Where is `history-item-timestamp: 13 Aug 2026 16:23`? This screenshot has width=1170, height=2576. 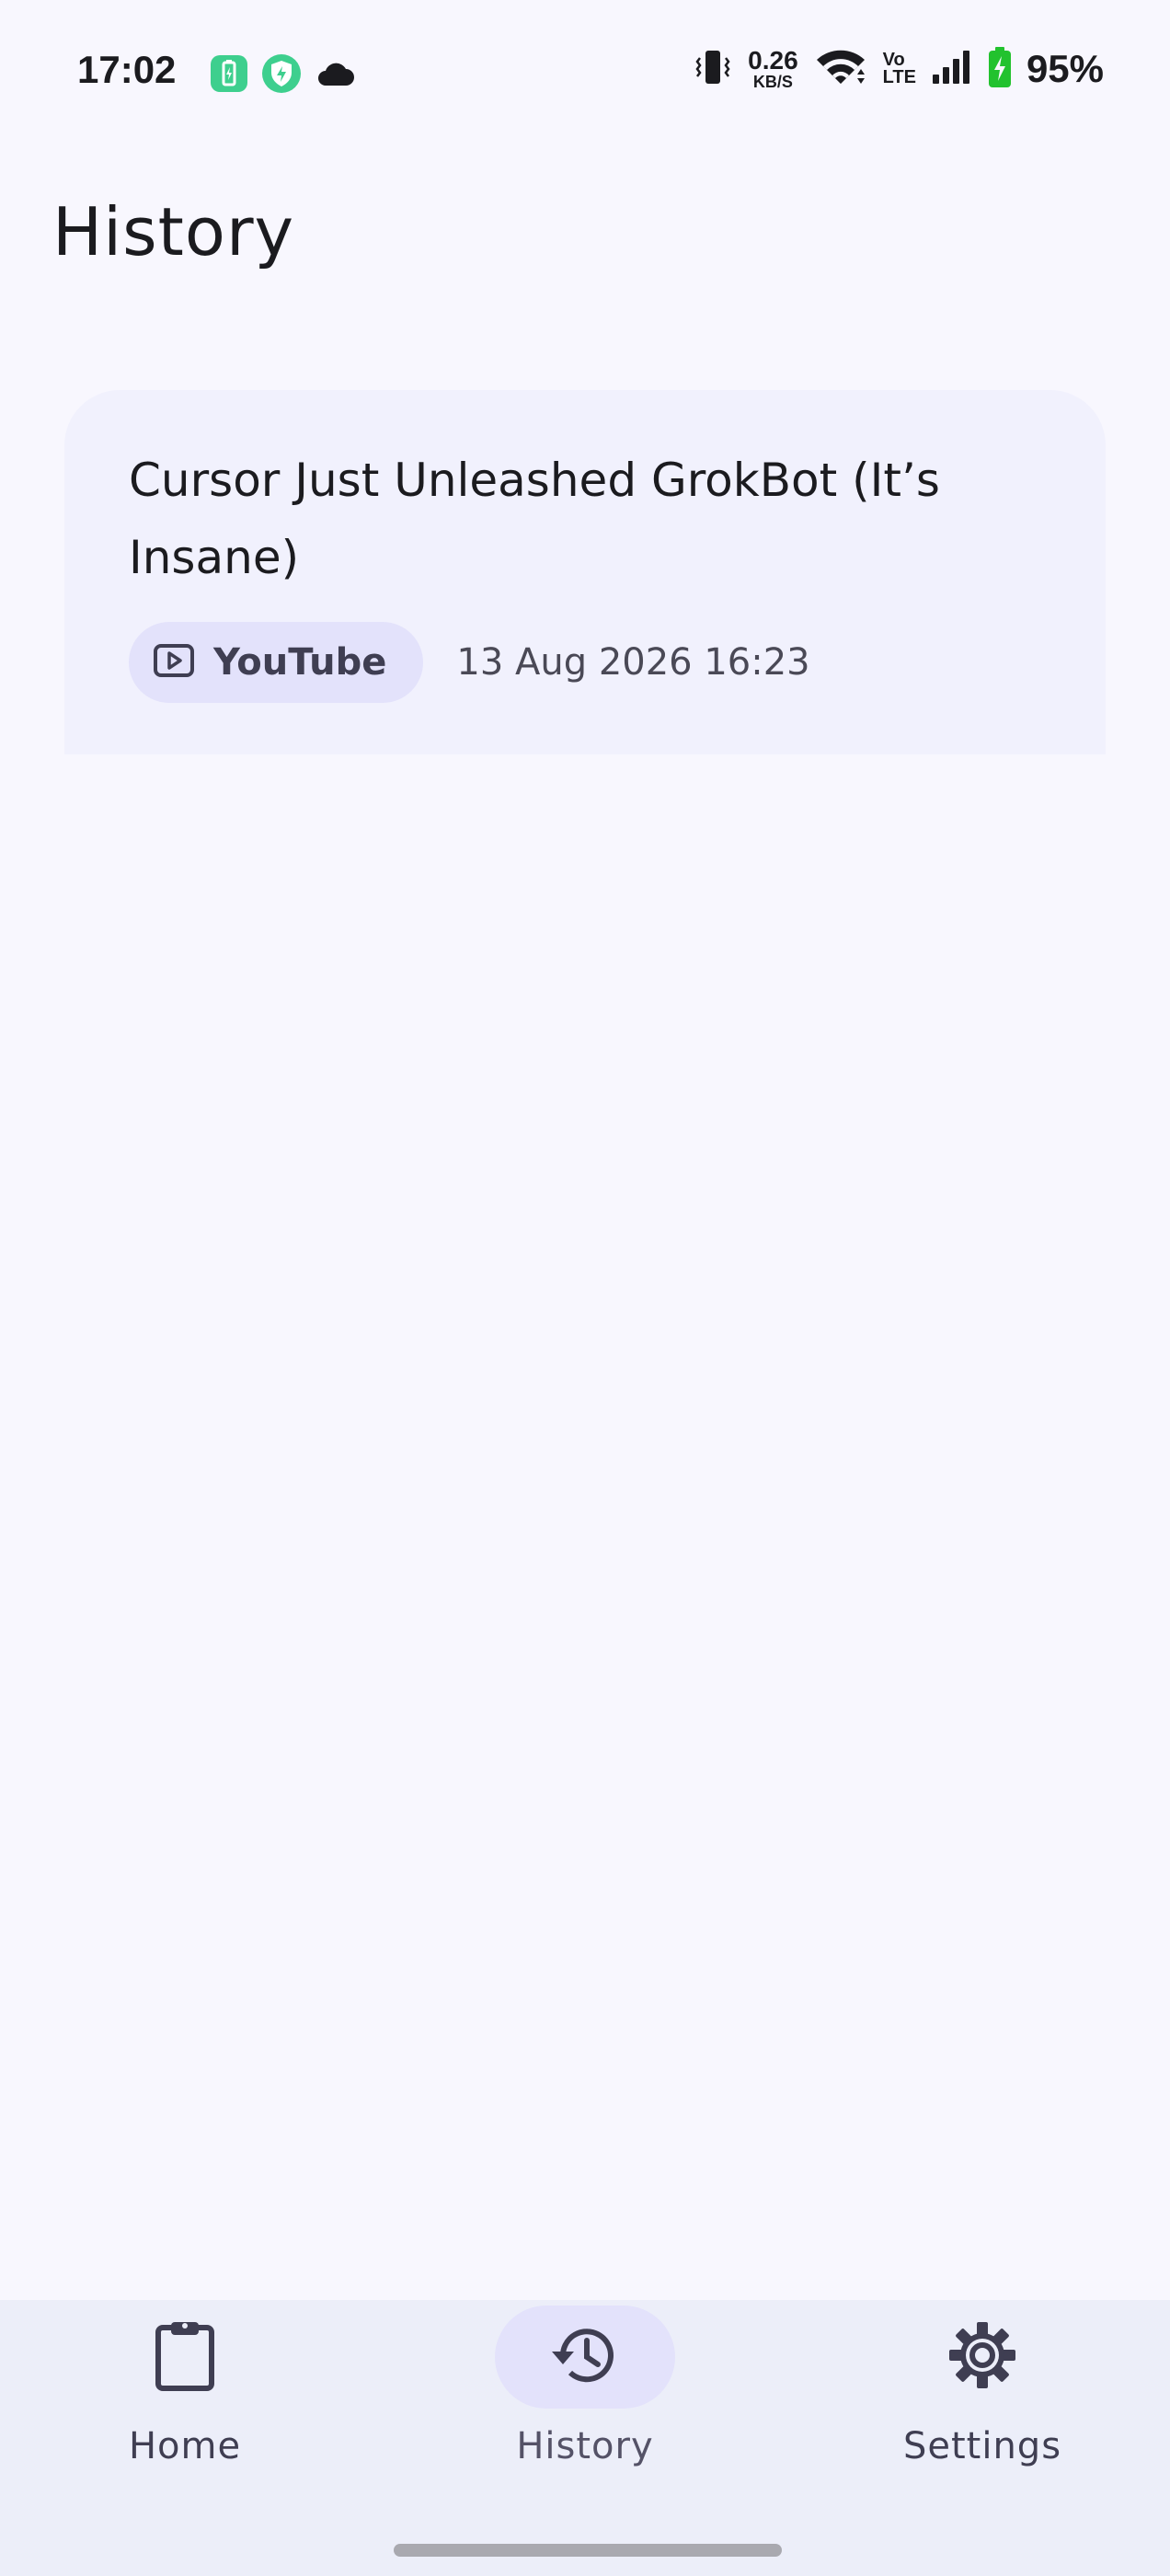 history-item-timestamp: 13 Aug 2026 16:23 is located at coordinates (633, 662).